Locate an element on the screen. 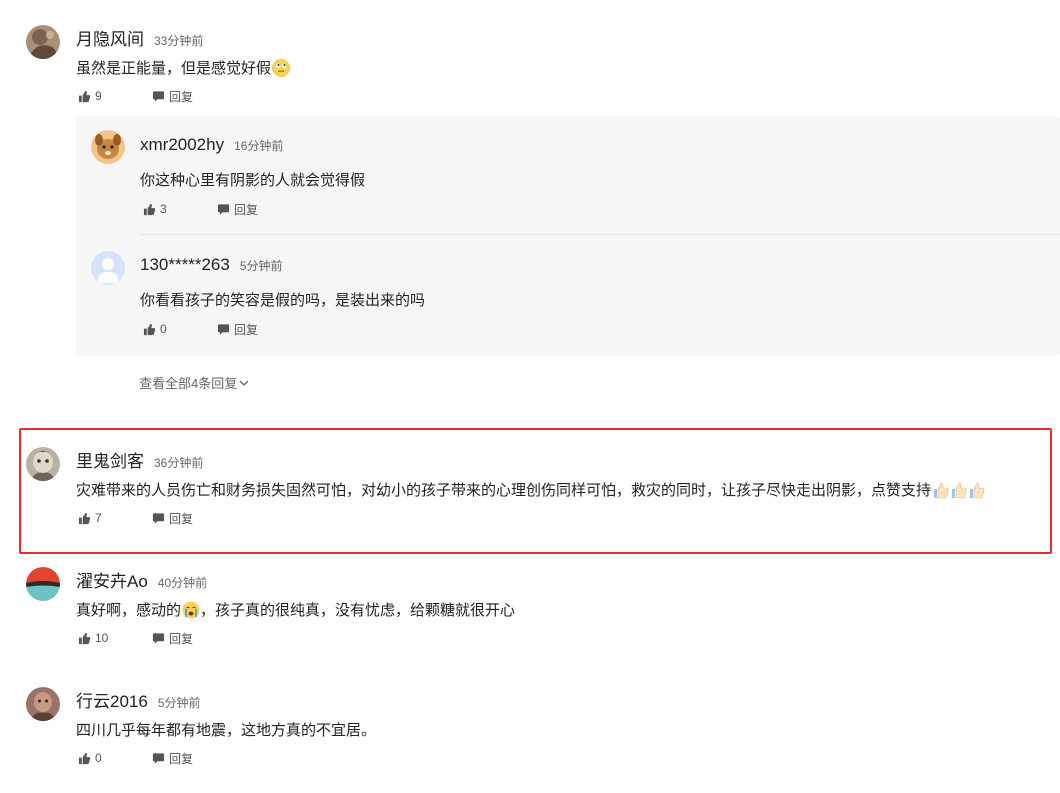  like-count: 9 is located at coordinates (98, 96).